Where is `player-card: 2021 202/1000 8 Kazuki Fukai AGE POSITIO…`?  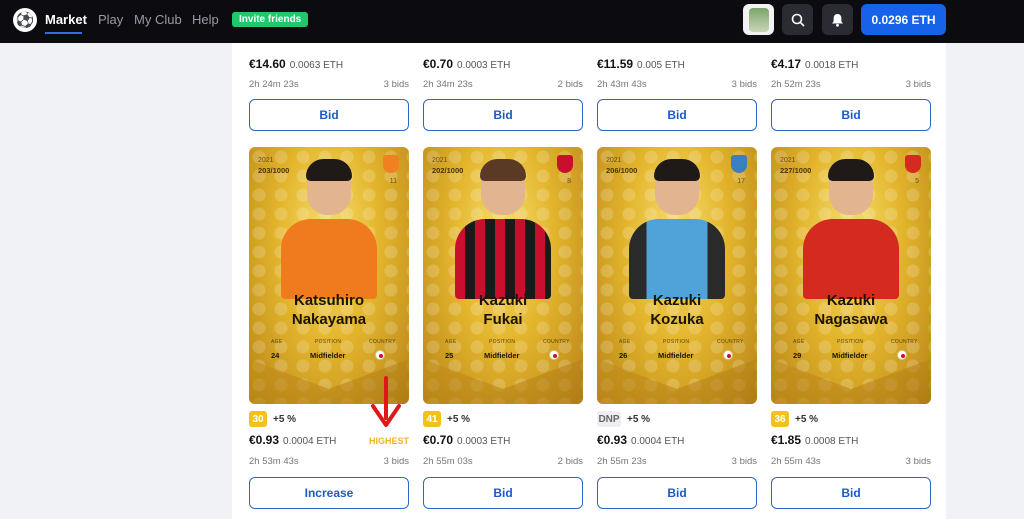 player-card: 2021 202/1000 8 Kazuki Fukai AGE POSITIO… is located at coordinates (503, 275).